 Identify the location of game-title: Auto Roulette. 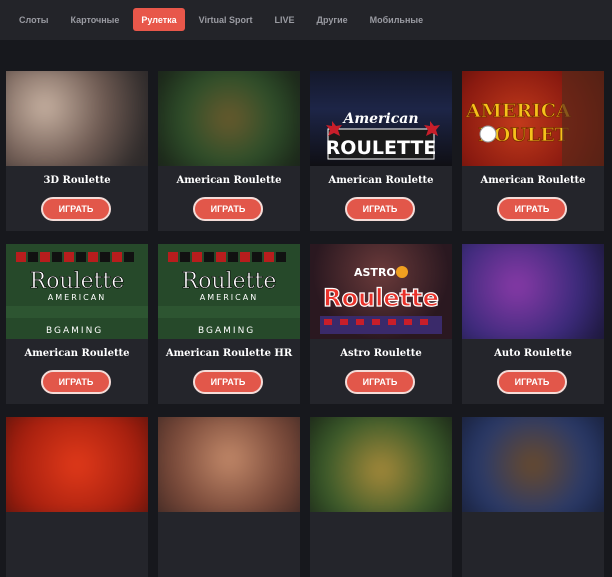
(533, 353).